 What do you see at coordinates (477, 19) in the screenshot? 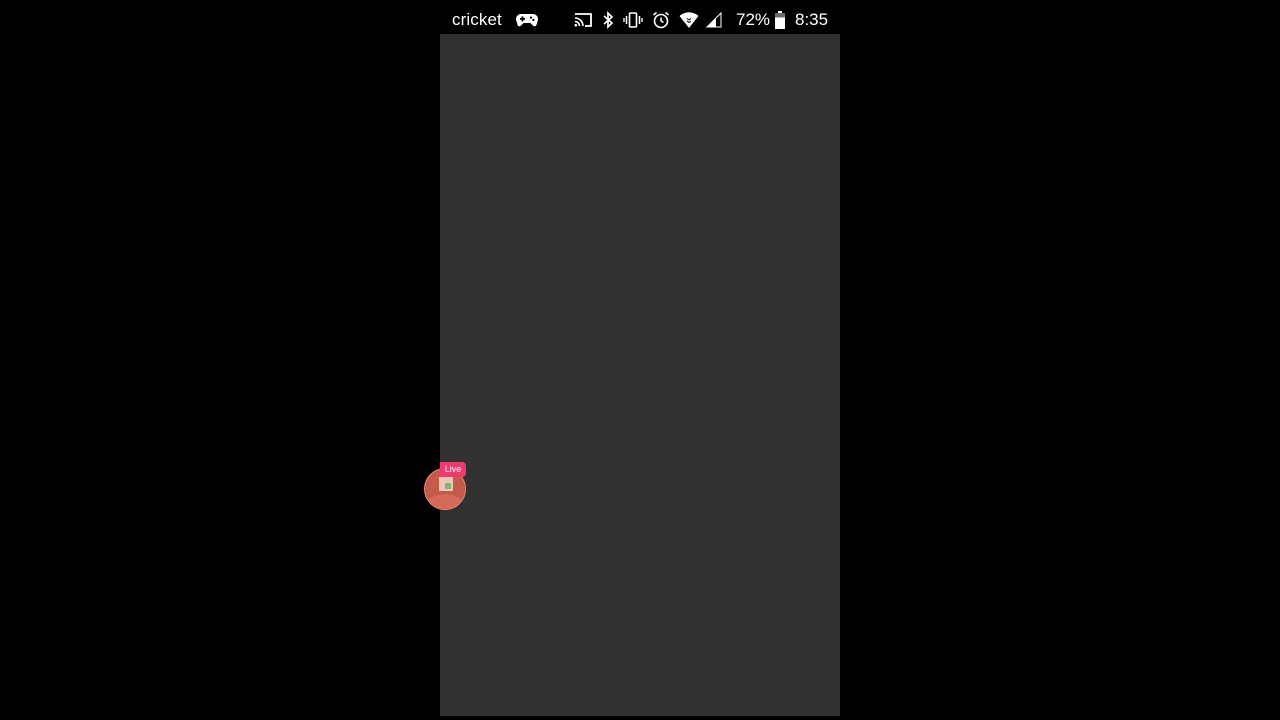
I see `carrier-name: cricket` at bounding box center [477, 19].